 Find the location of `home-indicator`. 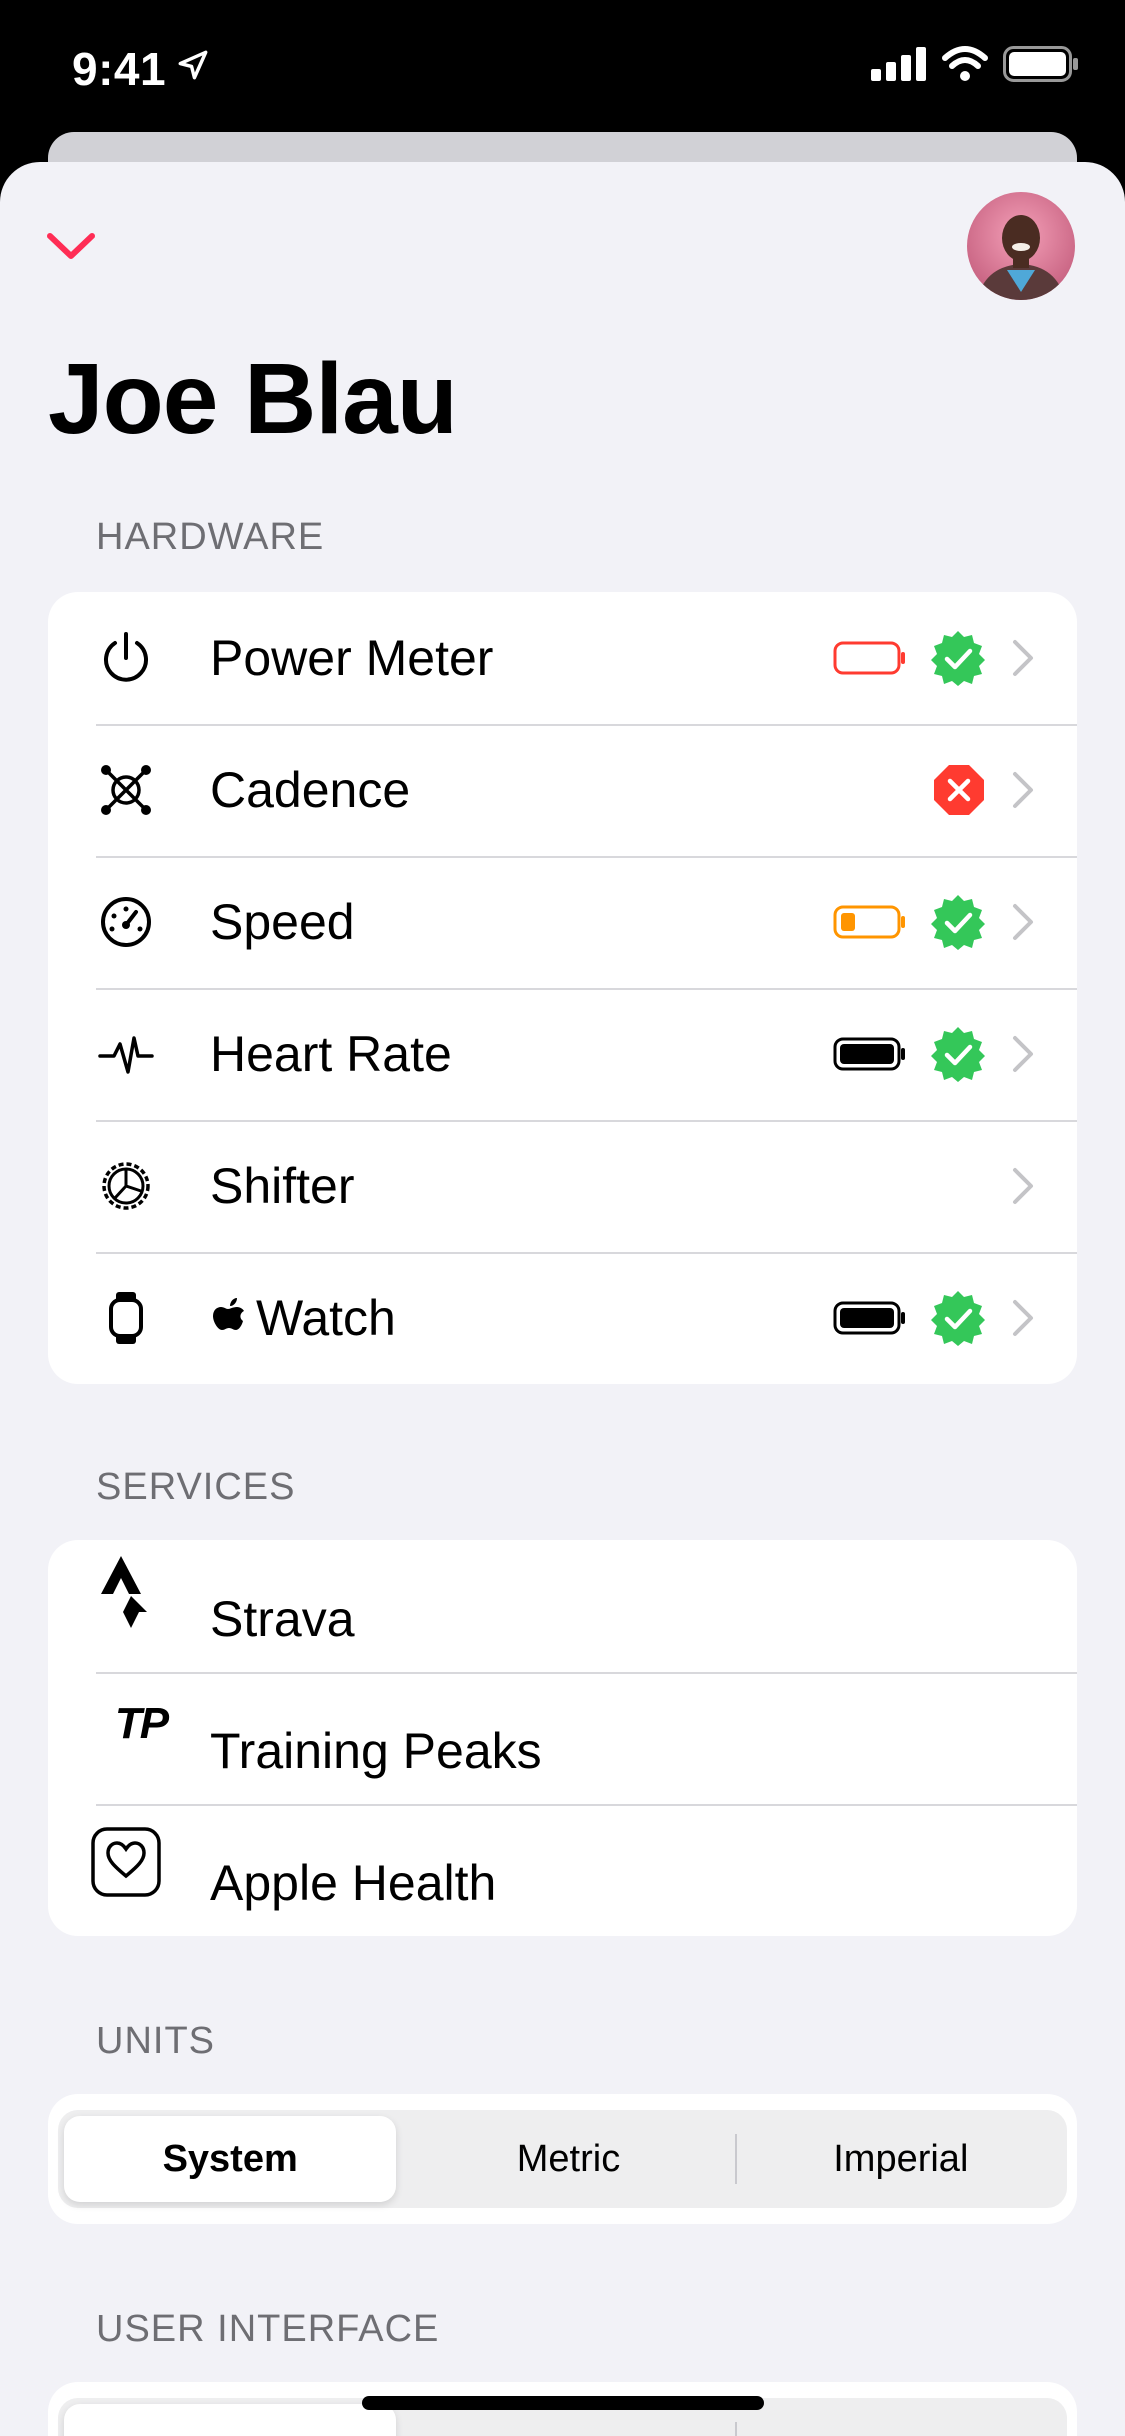

home-indicator is located at coordinates (563, 2403).